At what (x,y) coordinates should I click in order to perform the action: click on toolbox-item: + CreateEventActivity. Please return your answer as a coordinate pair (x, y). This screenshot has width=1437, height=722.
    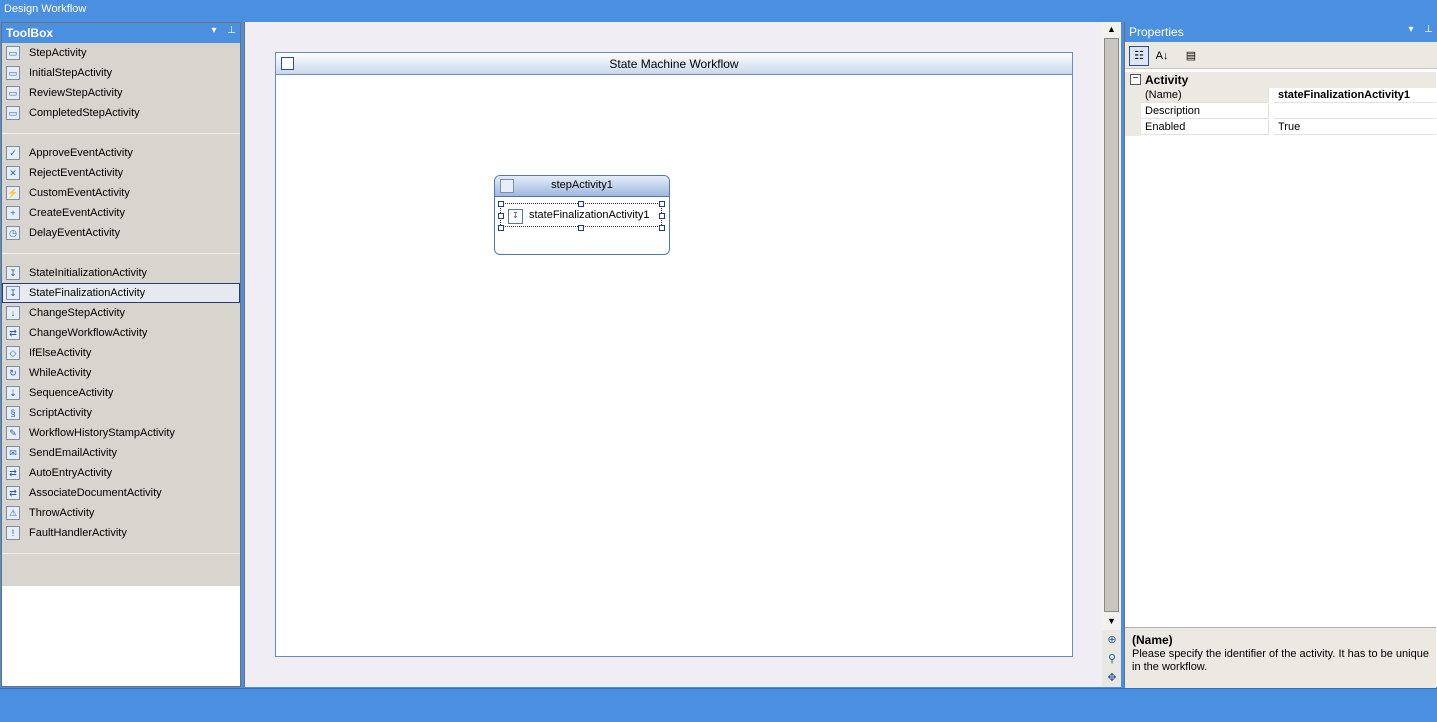
    Looking at the image, I should click on (121, 213).